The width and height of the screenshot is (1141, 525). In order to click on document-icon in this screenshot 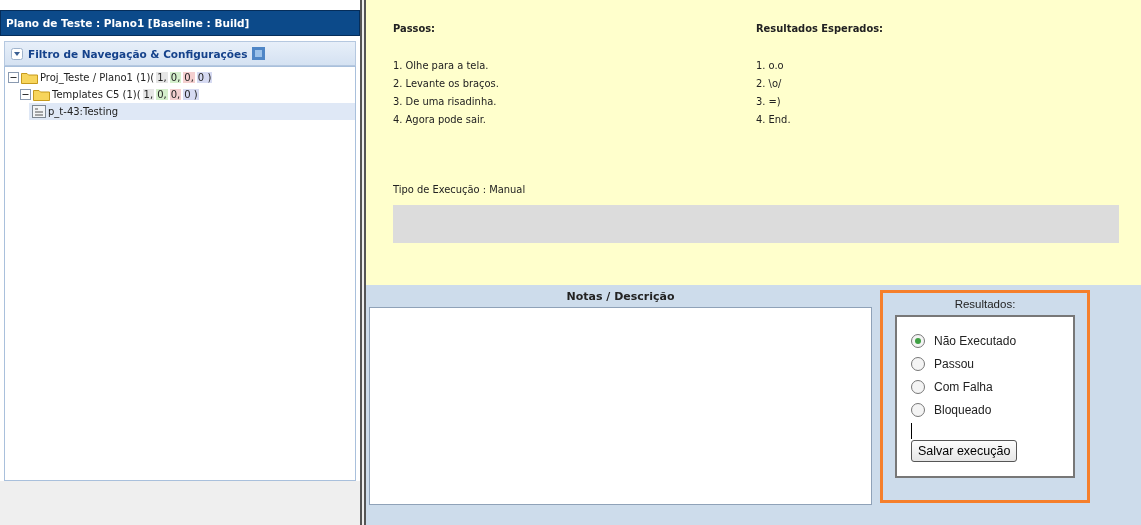, I will do `click(39, 111)`.